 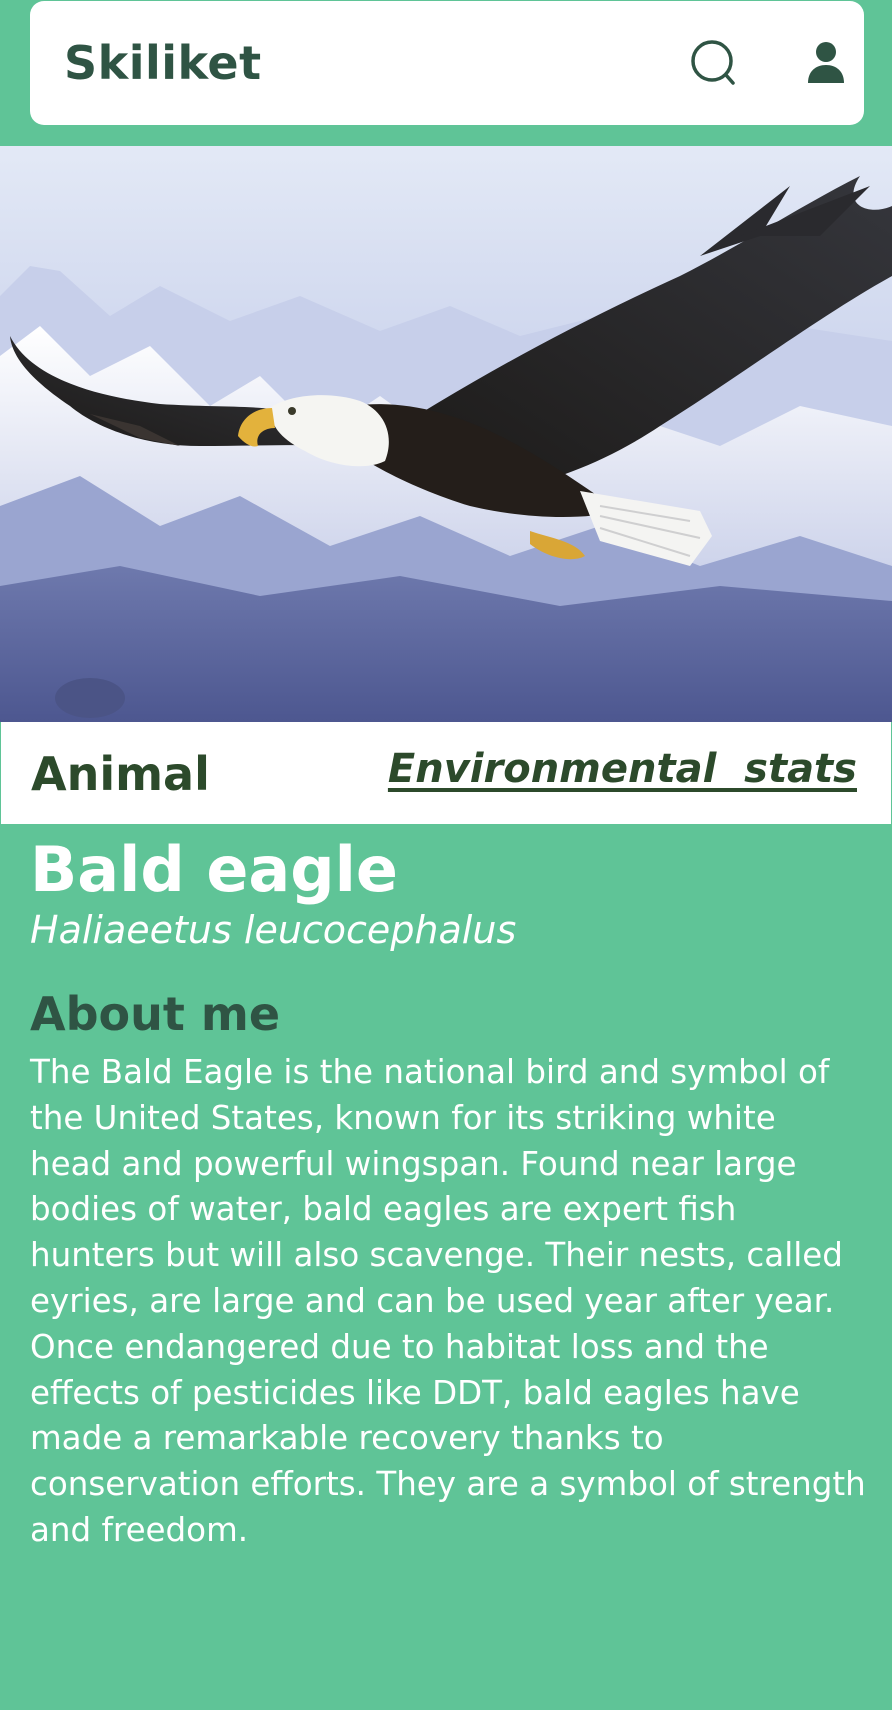 I want to click on user-icon, so click(x=826, y=62).